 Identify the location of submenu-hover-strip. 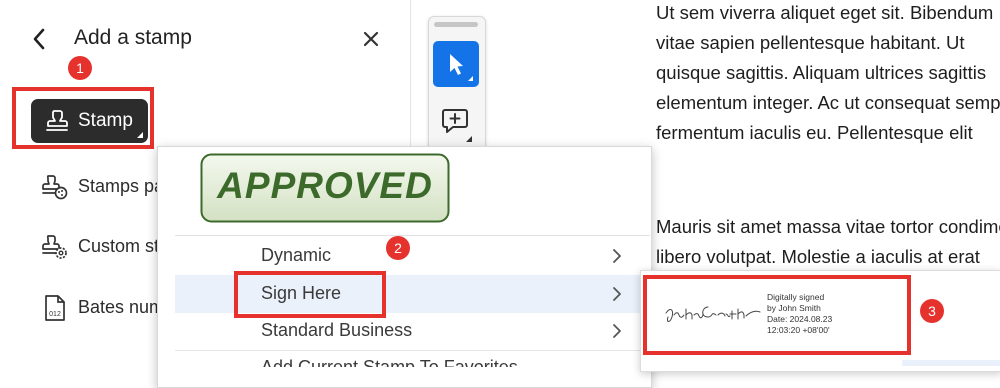
(951, 363).